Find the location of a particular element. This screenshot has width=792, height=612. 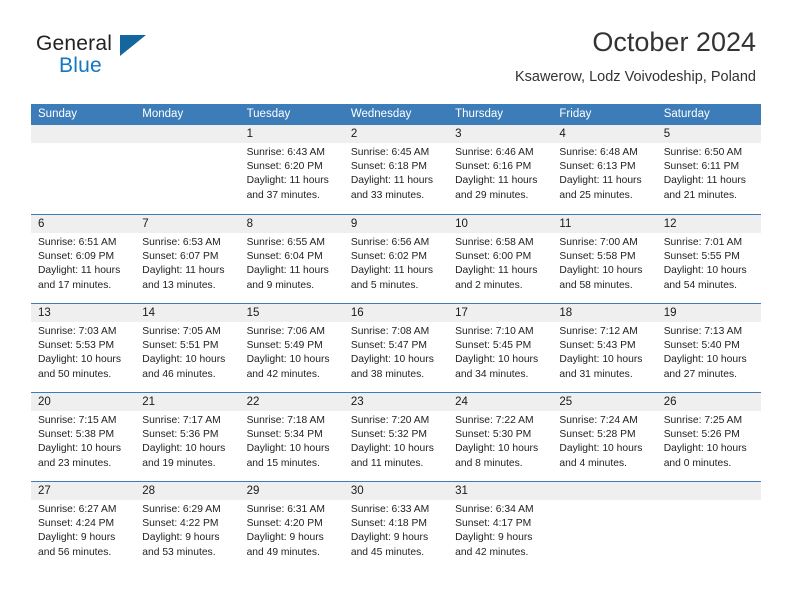

sunset-text: Sunset: 6:04 PM is located at coordinates (284, 257).